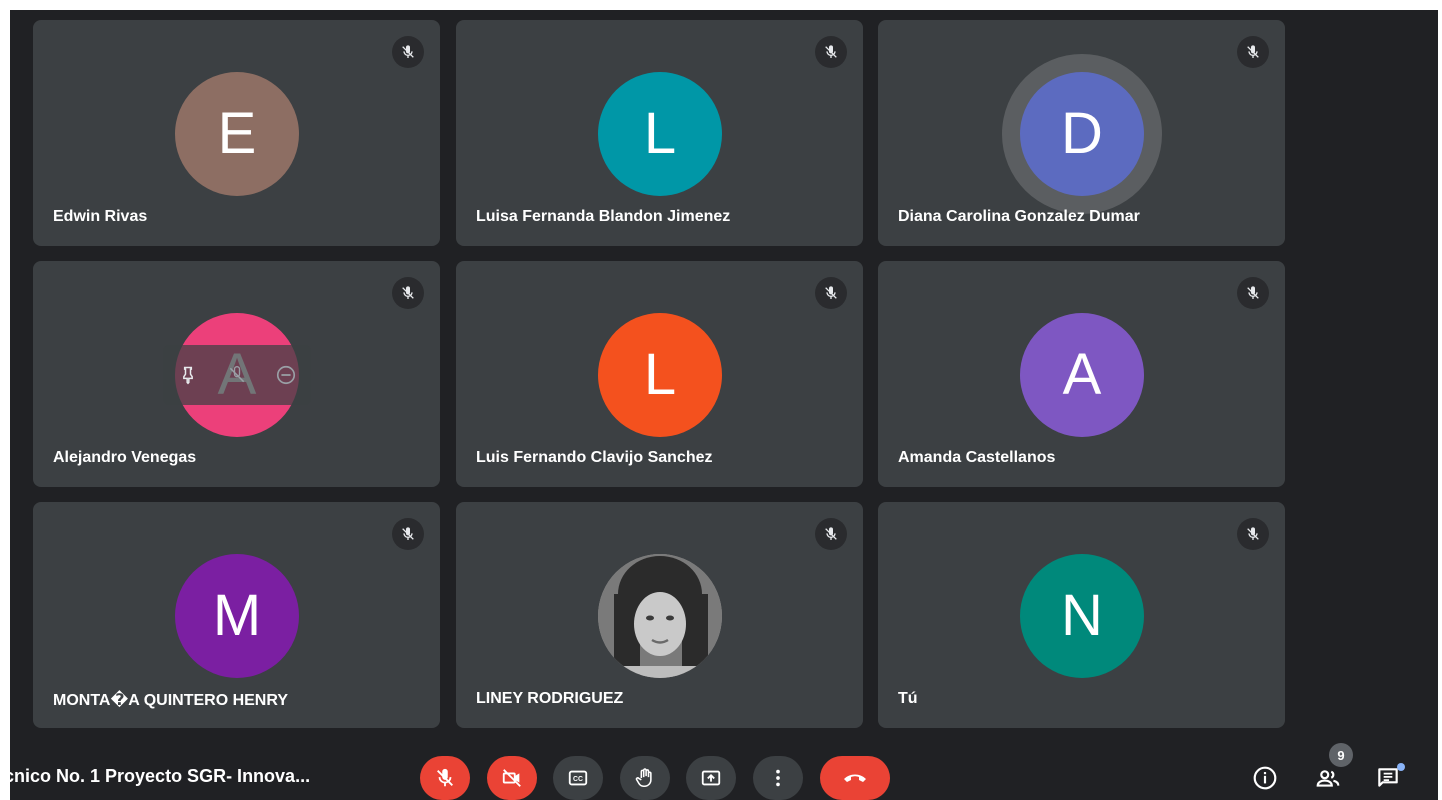 The height and width of the screenshot is (800, 1442). What do you see at coordinates (100, 216) in the screenshot?
I see `participant-name: Edwin Rivas` at bounding box center [100, 216].